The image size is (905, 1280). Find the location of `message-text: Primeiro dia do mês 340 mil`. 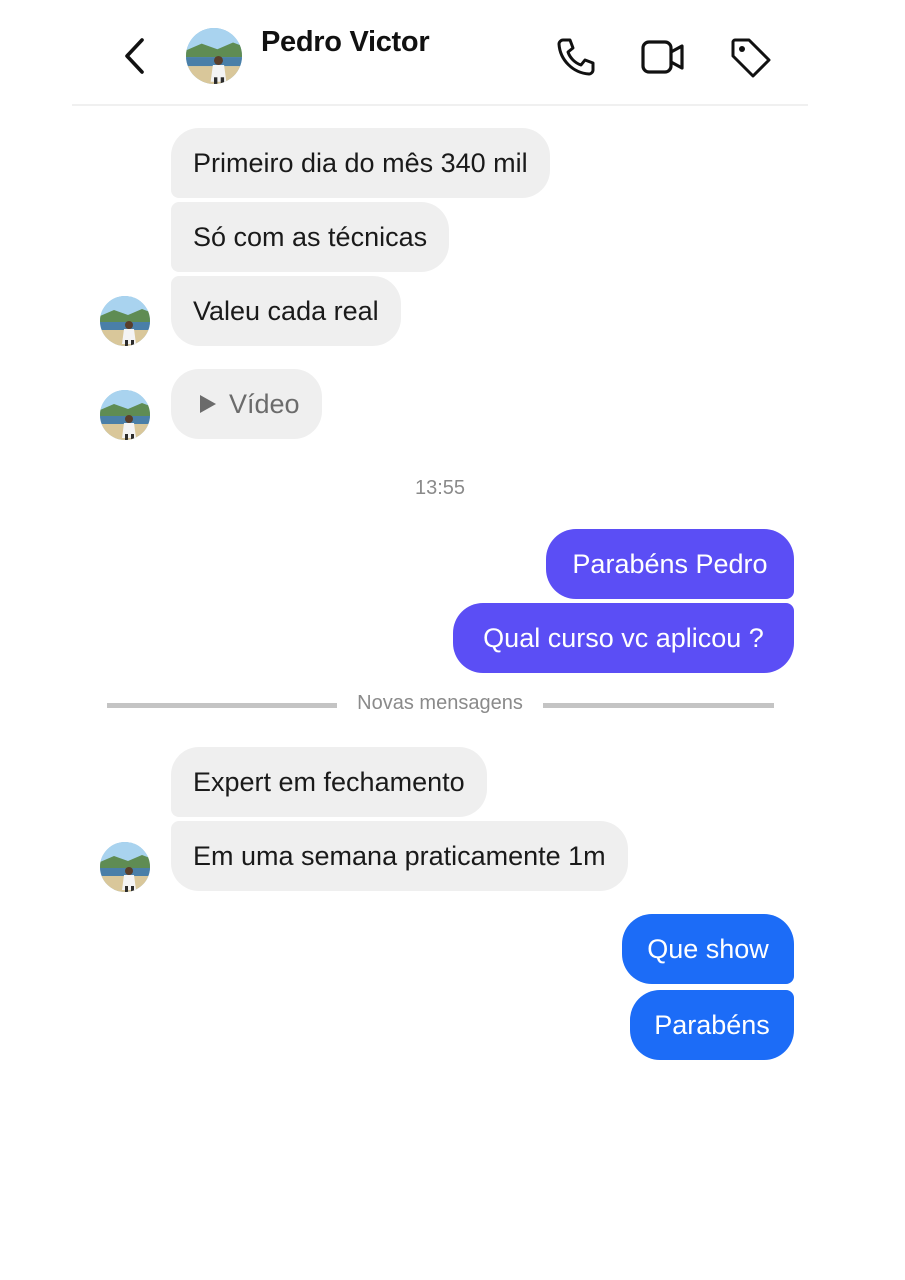

message-text: Primeiro dia do mês 340 mil is located at coordinates (360, 163).